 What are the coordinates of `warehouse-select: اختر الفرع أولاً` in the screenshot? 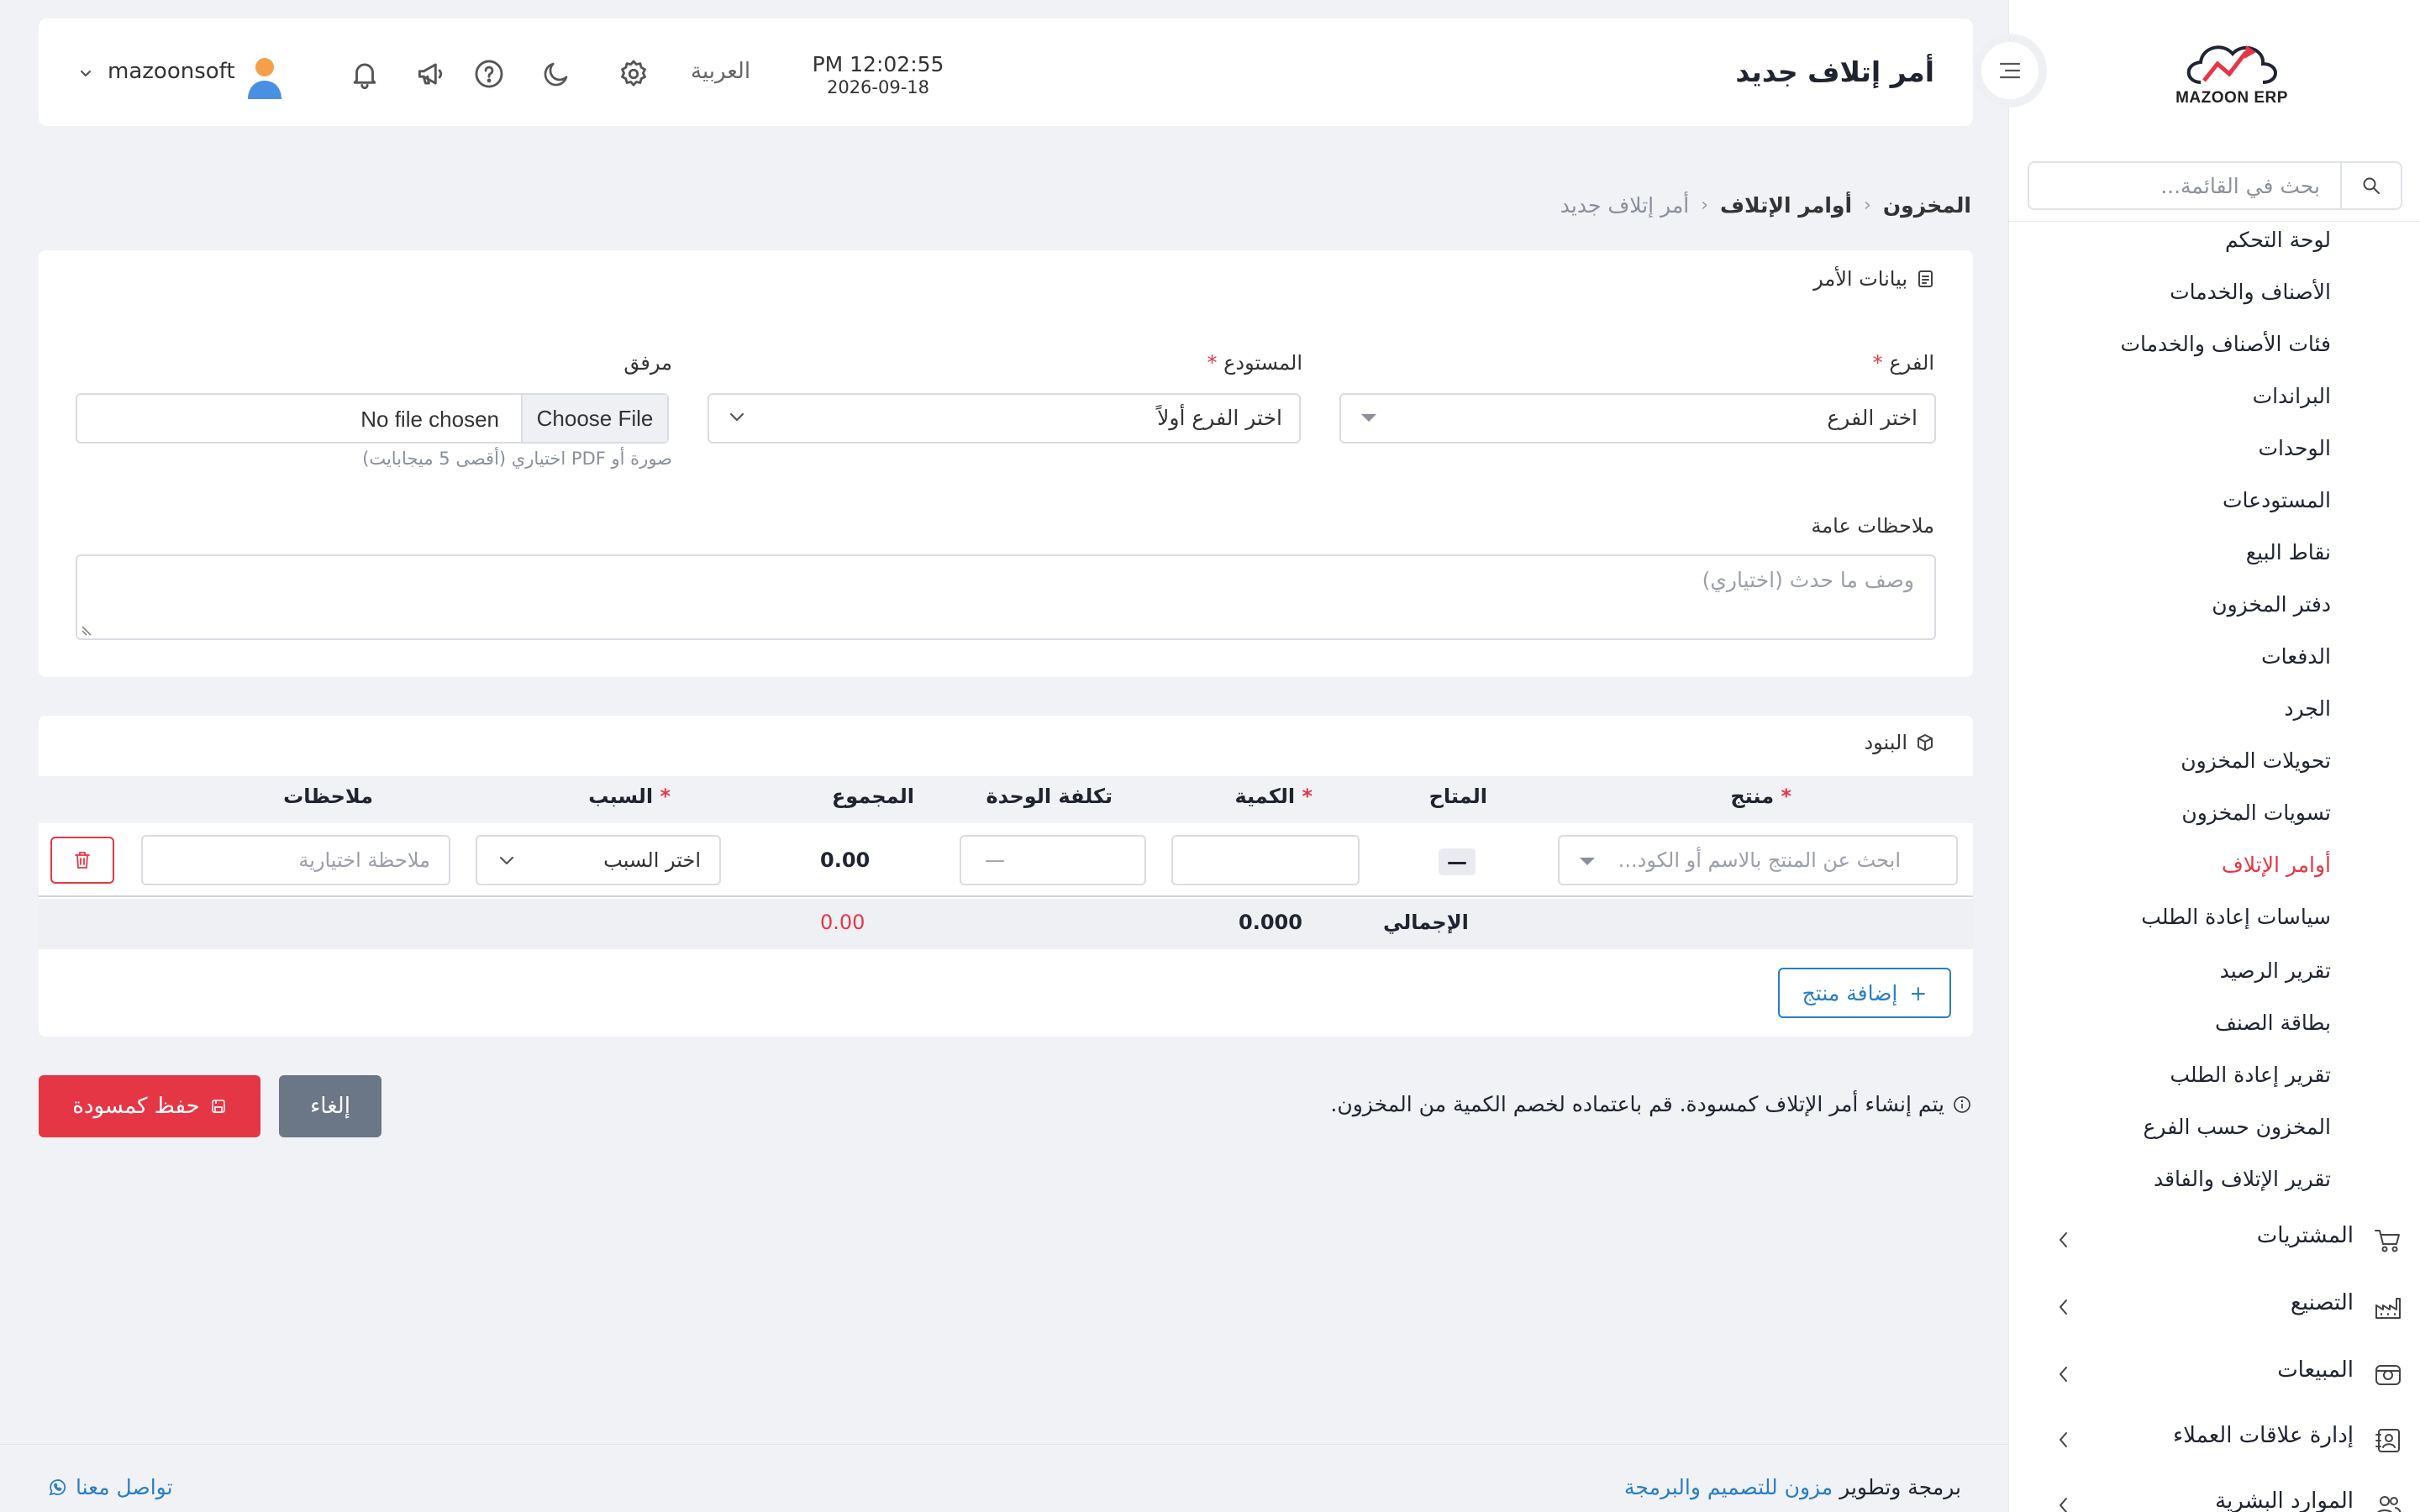 It's located at (1004, 418).